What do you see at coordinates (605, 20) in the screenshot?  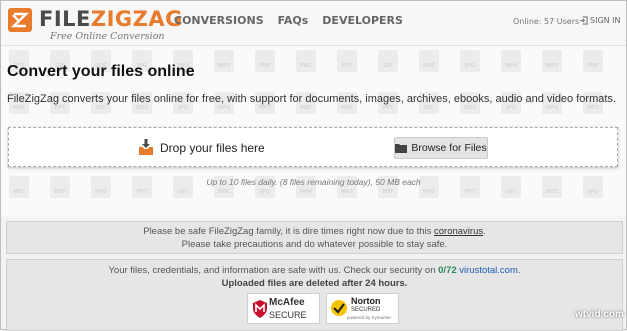 I see `sign-in-label: SIGN IN` at bounding box center [605, 20].